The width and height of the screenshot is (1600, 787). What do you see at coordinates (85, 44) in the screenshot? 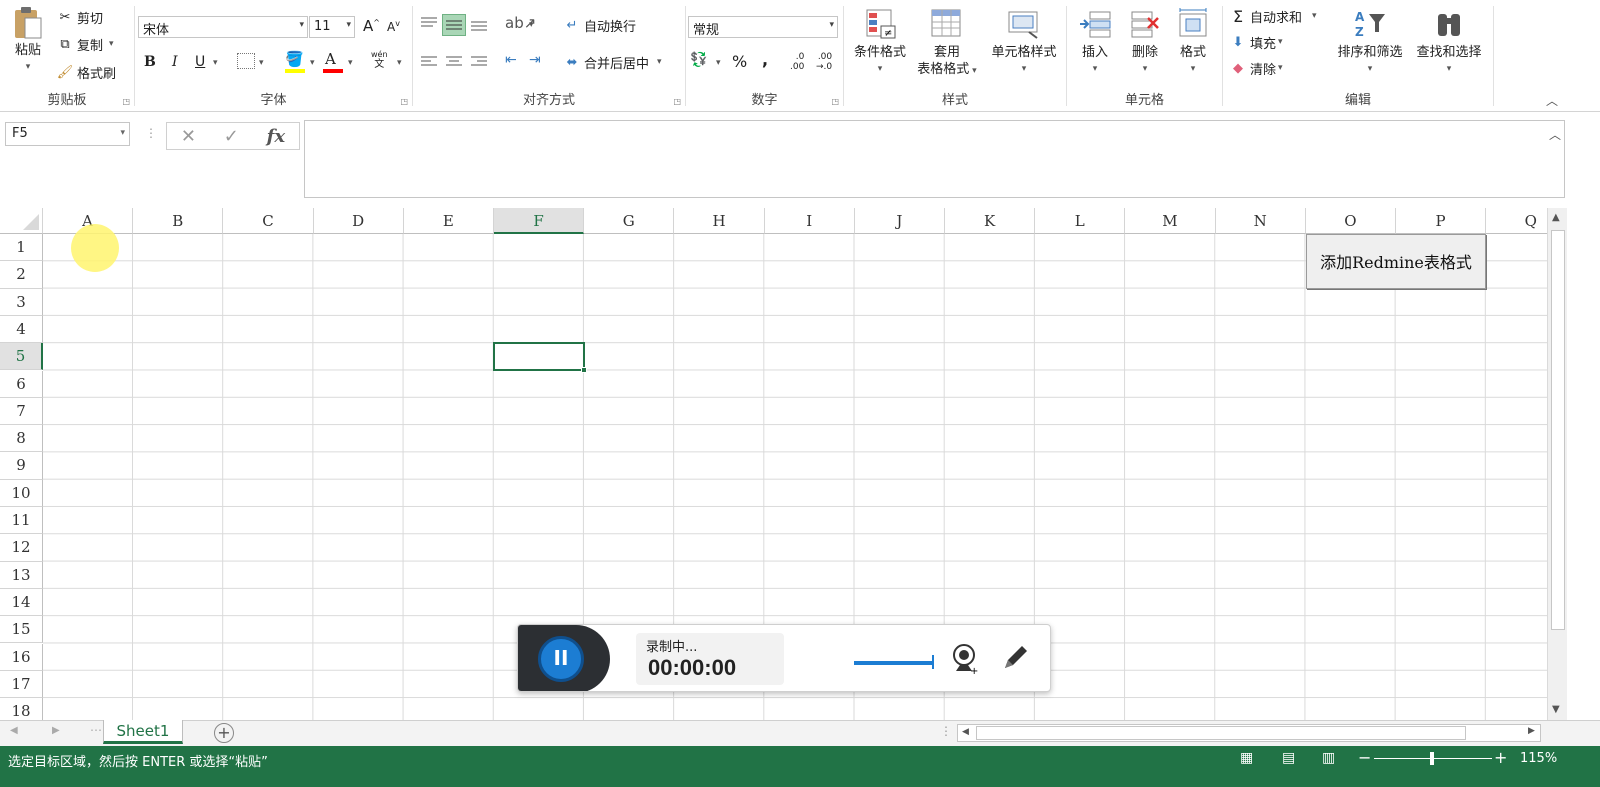
I see `copy-button: ⧉ 复制 ▾` at bounding box center [85, 44].